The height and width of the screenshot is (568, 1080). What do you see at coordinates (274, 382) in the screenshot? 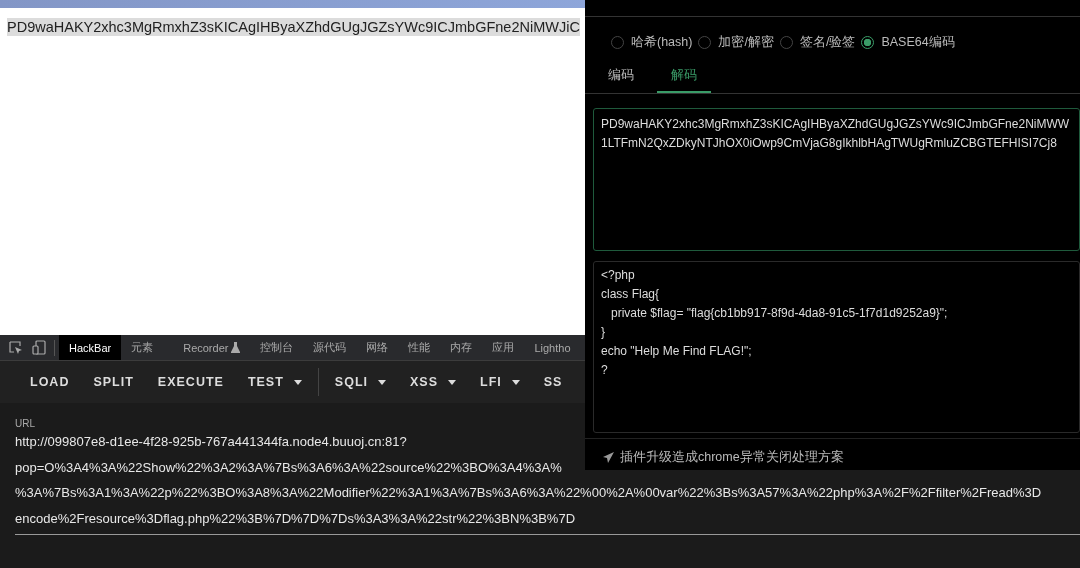
I see `hackbar-button: TEST` at bounding box center [274, 382].